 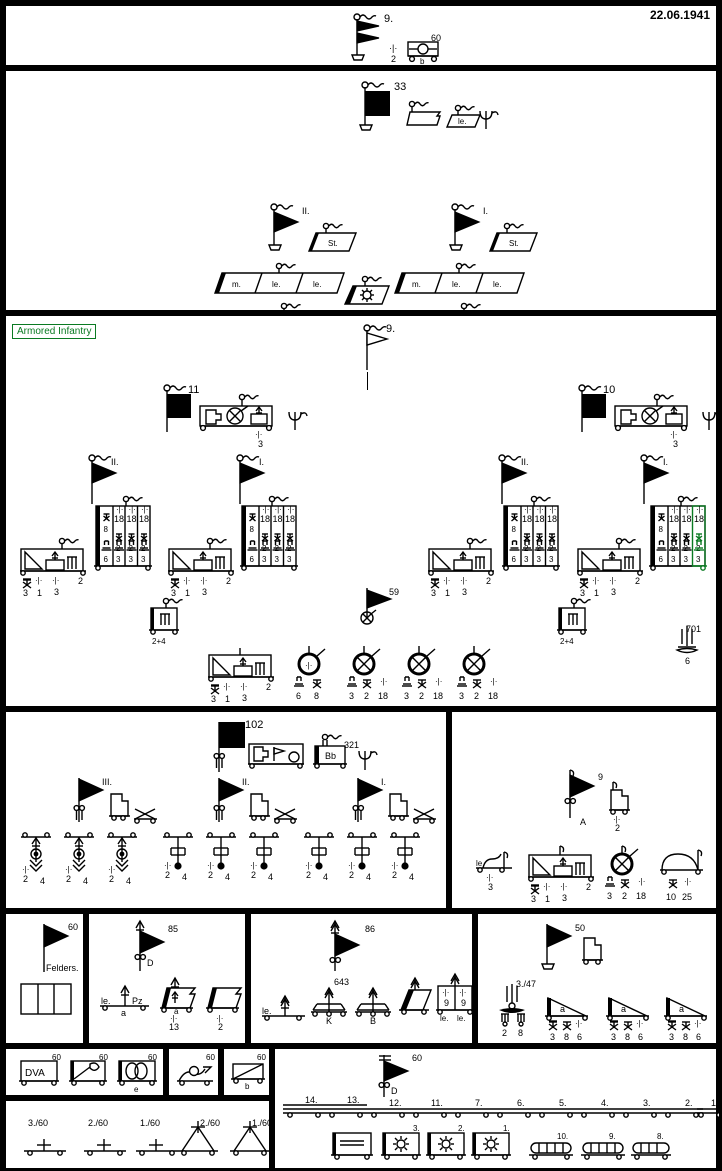 What do you see at coordinates (115, 462) in the screenshot?
I see `rgt11-bn2-roman: II.` at bounding box center [115, 462].